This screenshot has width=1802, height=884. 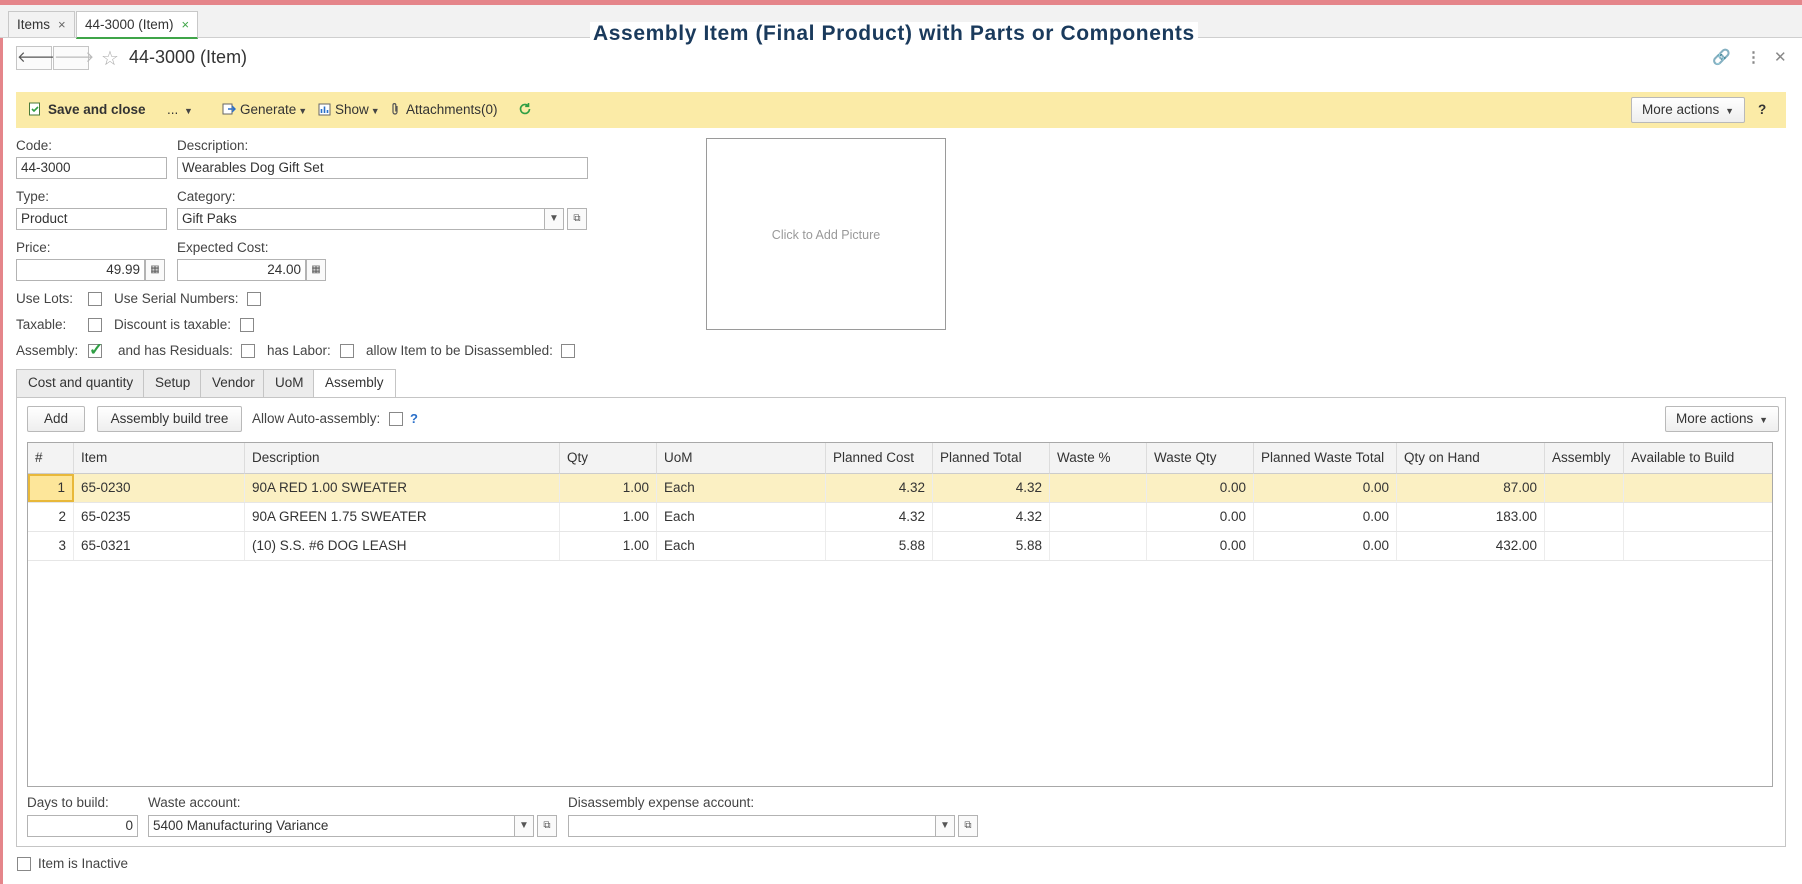 I want to click on save-and-close-button: Save and close, so click(x=87, y=110).